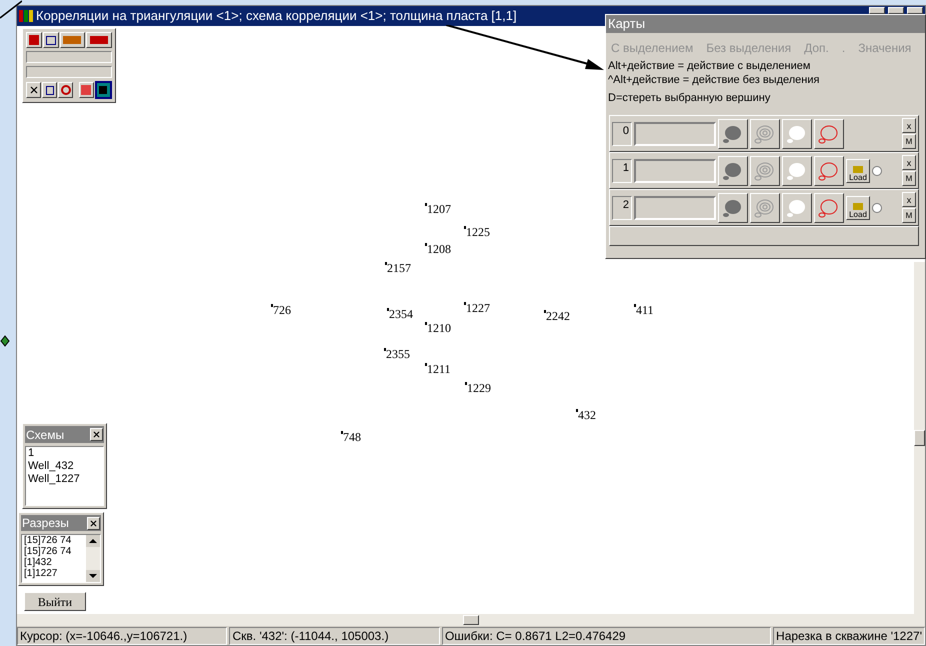 This screenshot has width=926, height=646. I want to click on window-title: Корреляции на триангуляции <1>; схема корреляции <1>; толщина пласта [1,1], so click(276, 16).